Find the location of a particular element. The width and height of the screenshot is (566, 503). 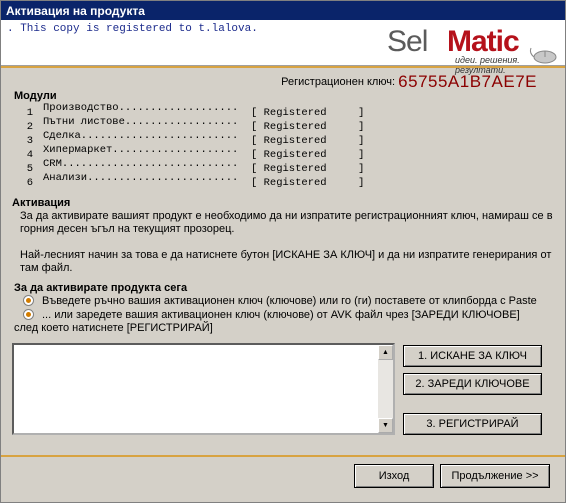

scroll-down-button: ▼ is located at coordinates (385, 425).